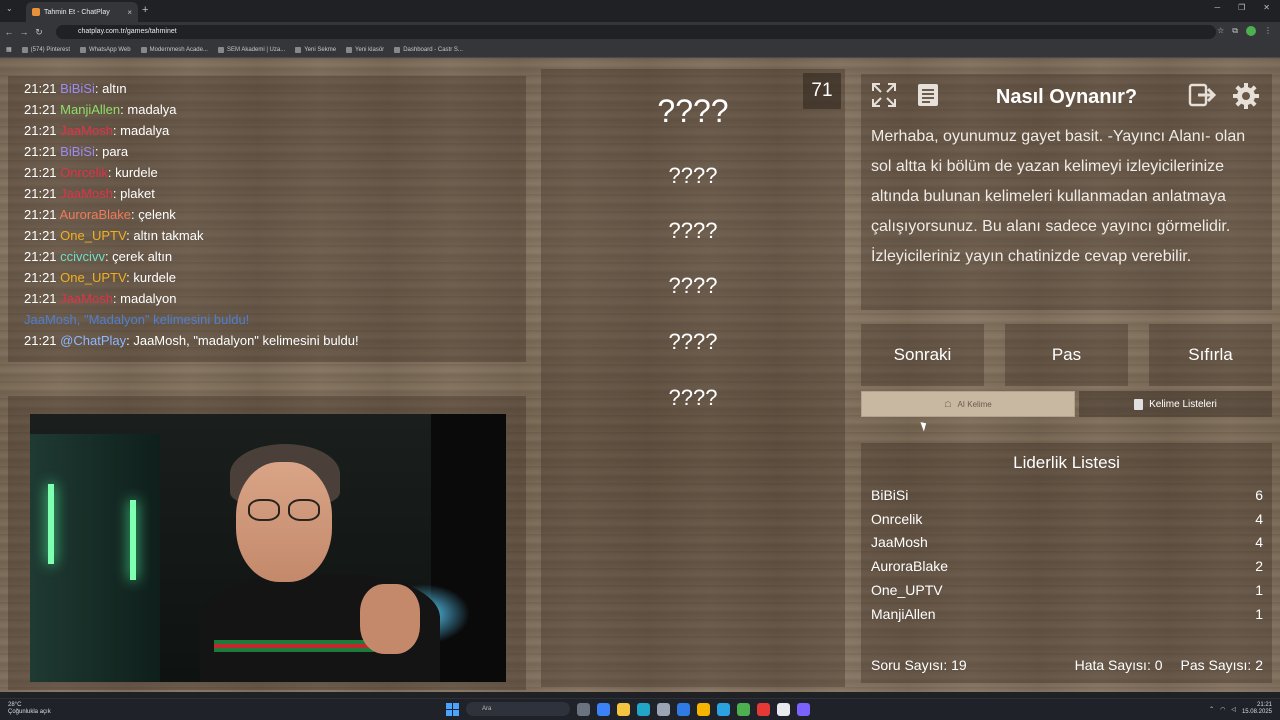  Describe the element at coordinates (1221, 665) in the screenshot. I see `pass-count: Pas Sayısı: 2` at that location.